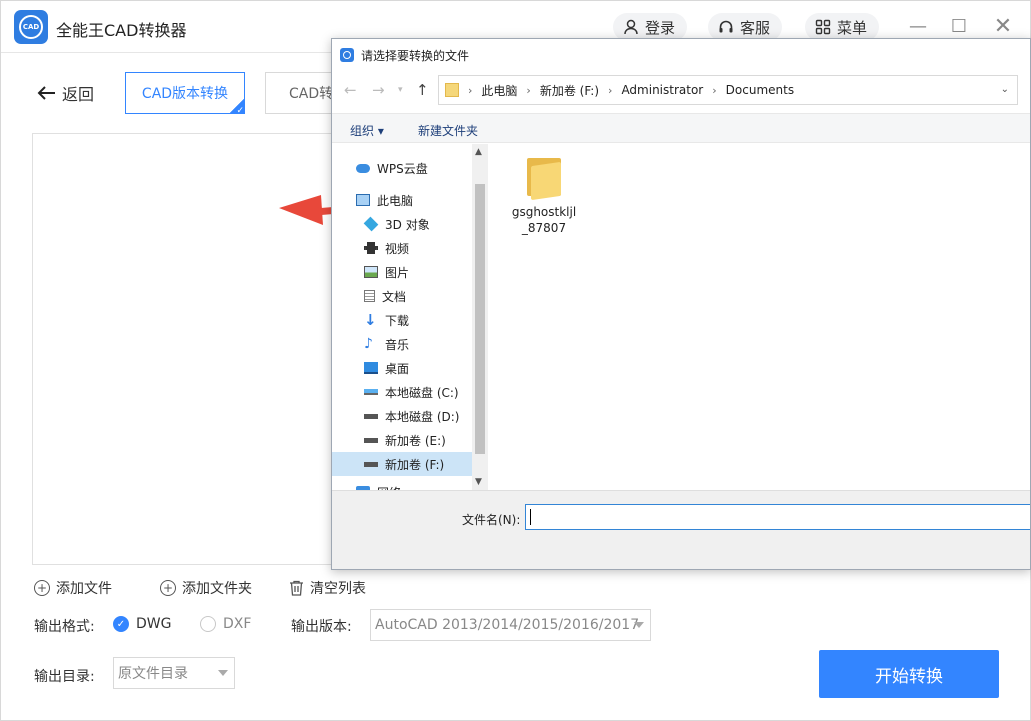  I want to click on sidebar-item-music: ♪ 音乐, so click(402, 344).